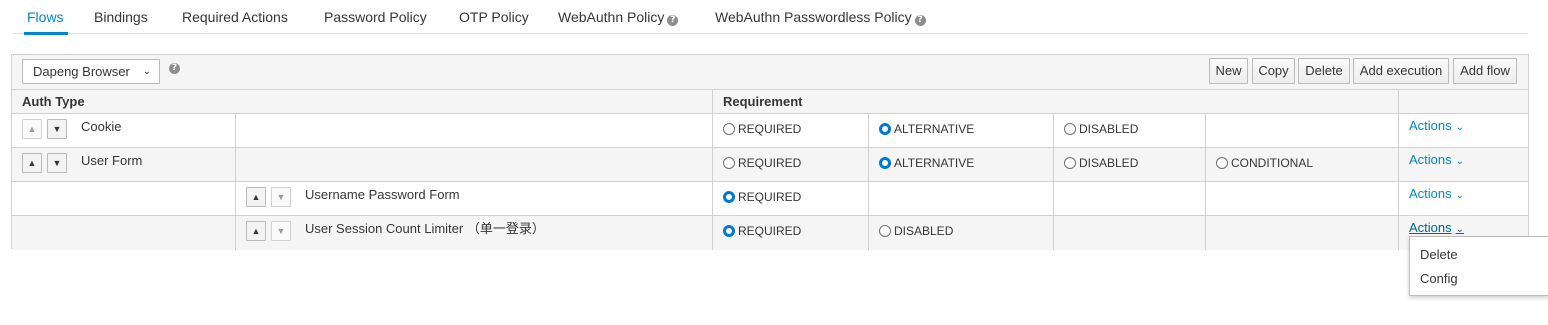 The height and width of the screenshot is (325, 1548). Describe the element at coordinates (813, 17) in the screenshot. I see `tab-webauthn-passwordless-label: WebAuthn Passwordless Policy` at that location.